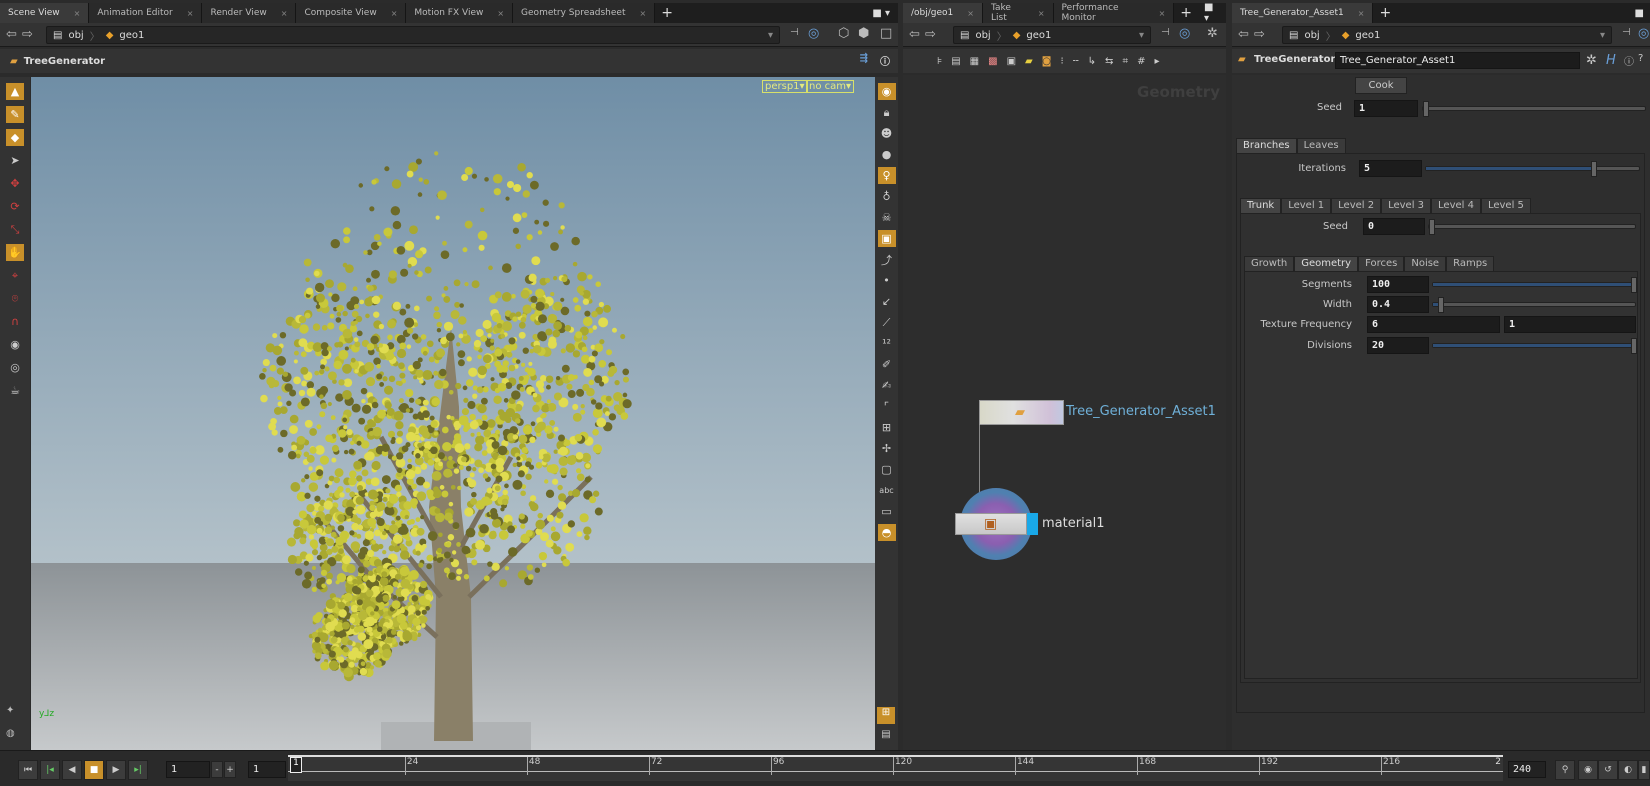 This screenshot has width=1650, height=786. I want to click on divisions-slider, so click(1534, 346).